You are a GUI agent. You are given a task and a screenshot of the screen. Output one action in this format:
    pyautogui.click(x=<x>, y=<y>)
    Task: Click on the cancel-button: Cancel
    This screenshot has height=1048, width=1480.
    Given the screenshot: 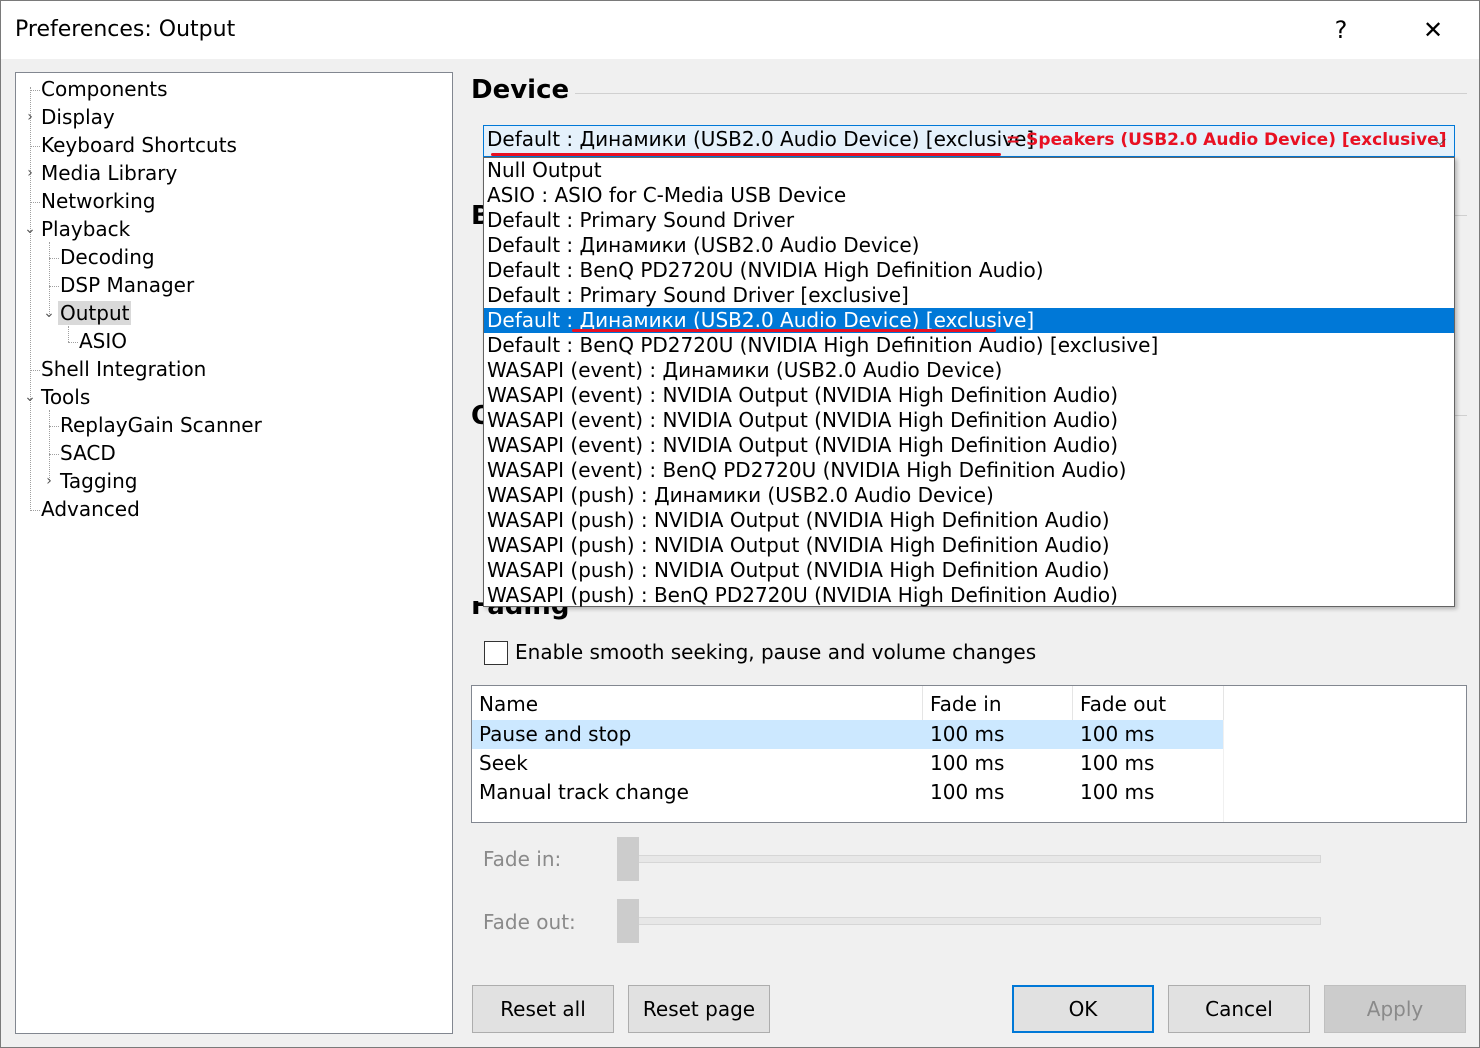 What is the action you would take?
    pyautogui.click(x=1239, y=1009)
    